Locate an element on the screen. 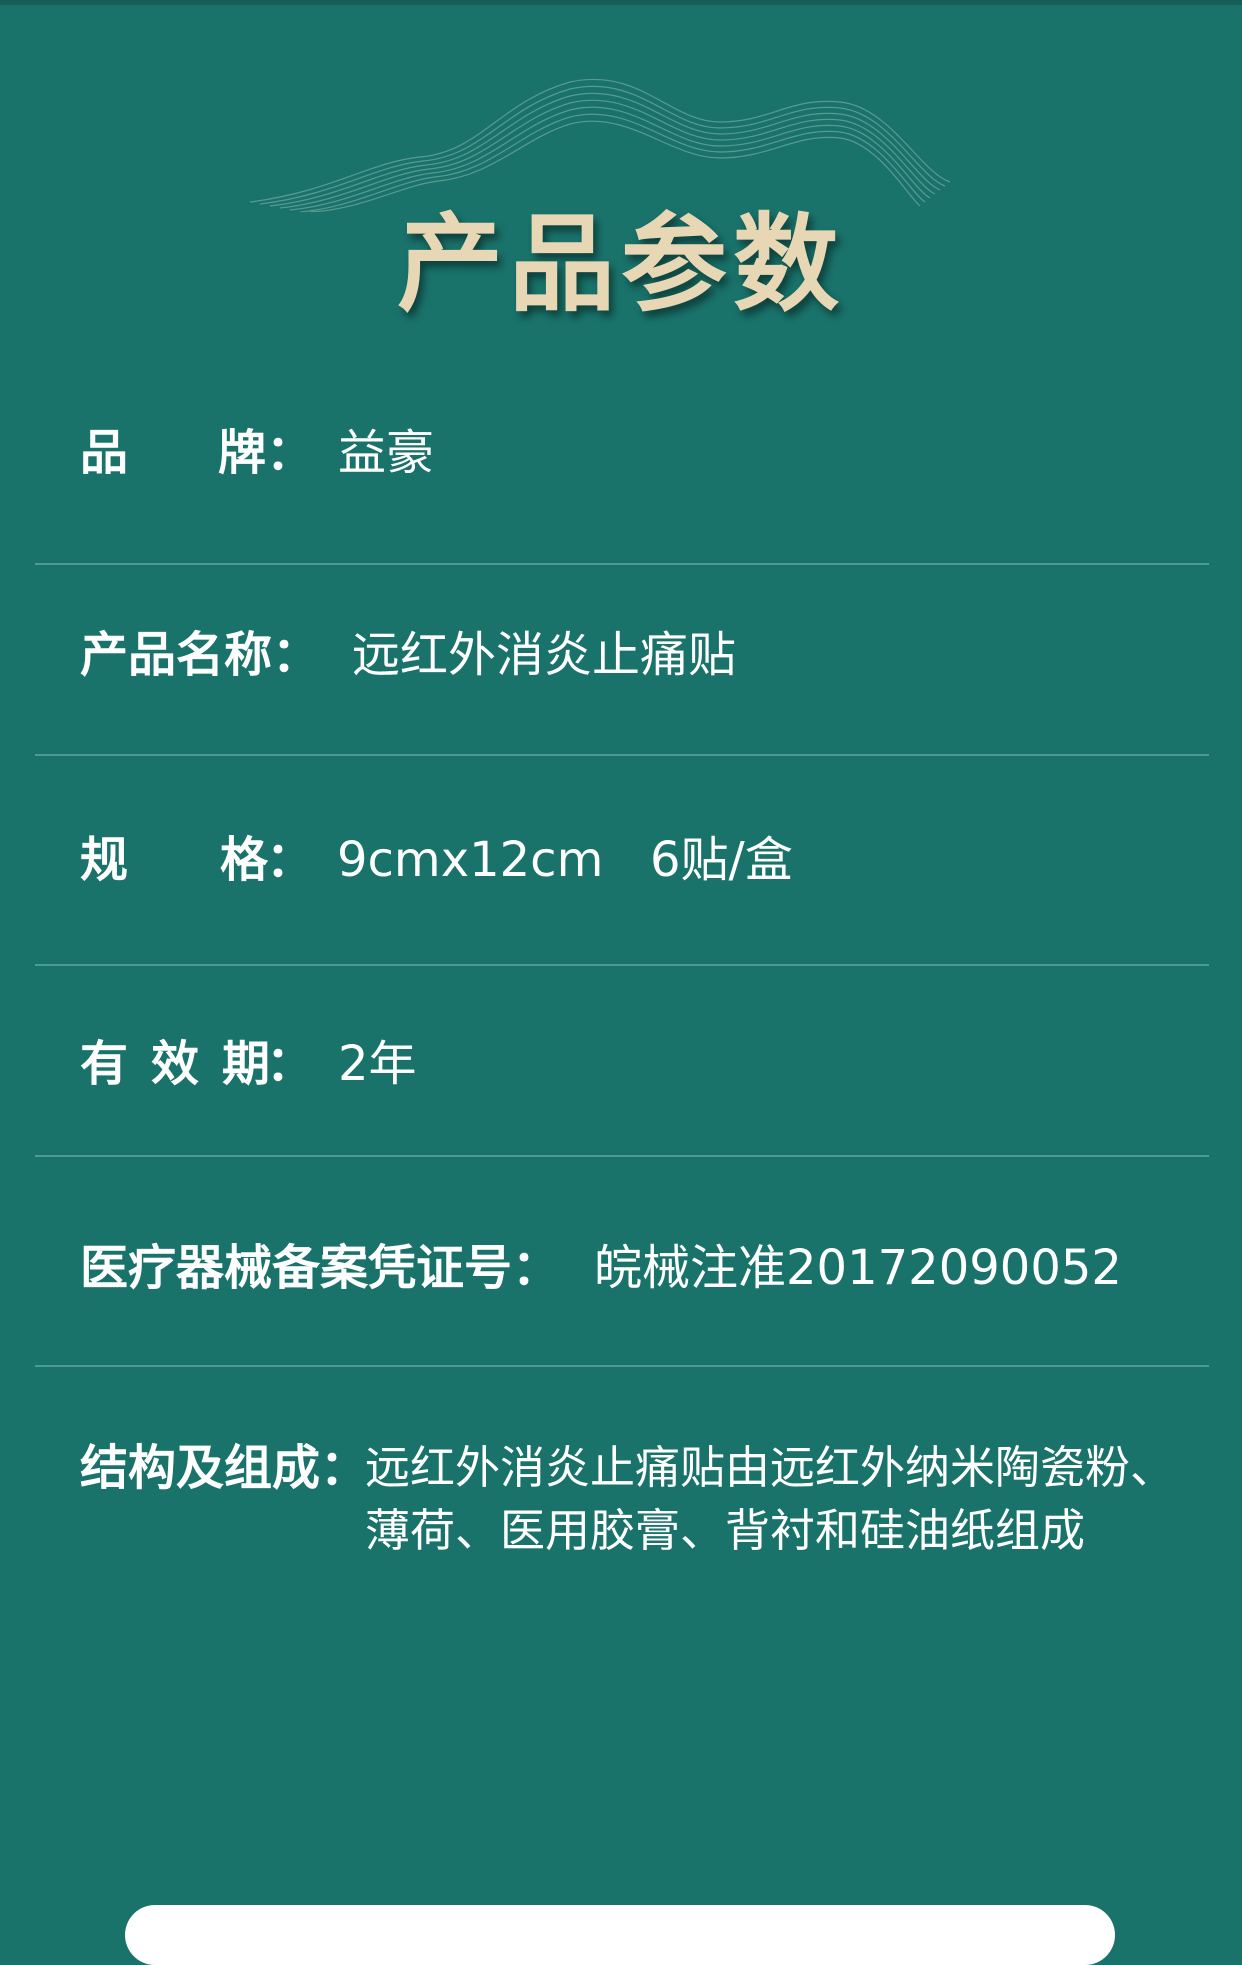 The image size is (1242, 1965). brand-label-char-2: 牌 is located at coordinates (242, 453).